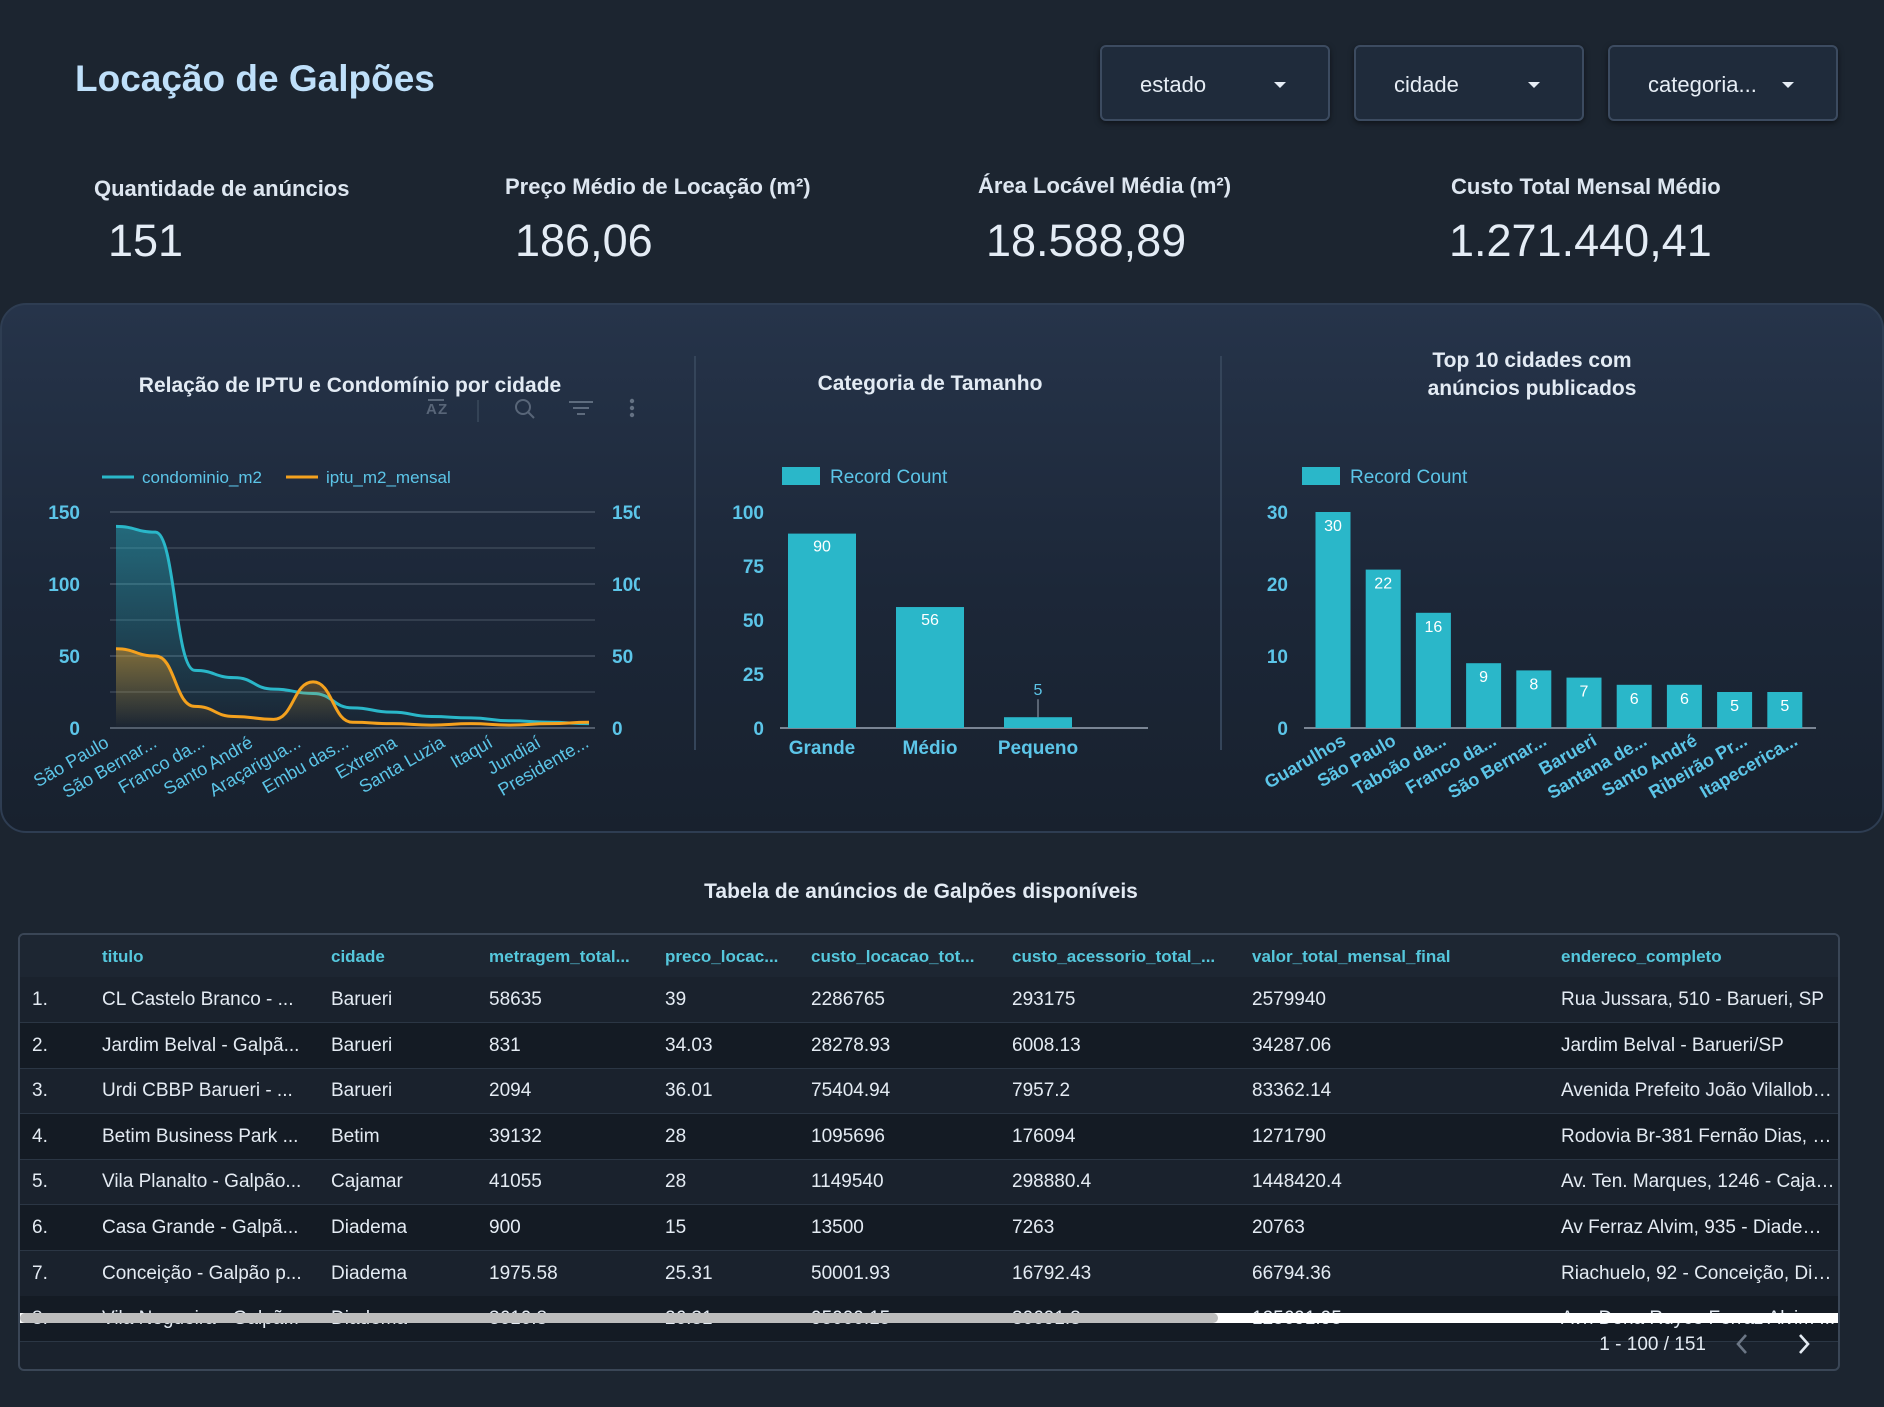 Image resolution: width=1884 pixels, height=1407 pixels. What do you see at coordinates (1278, 1227) in the screenshot?
I see `table-cell: 20763` at bounding box center [1278, 1227].